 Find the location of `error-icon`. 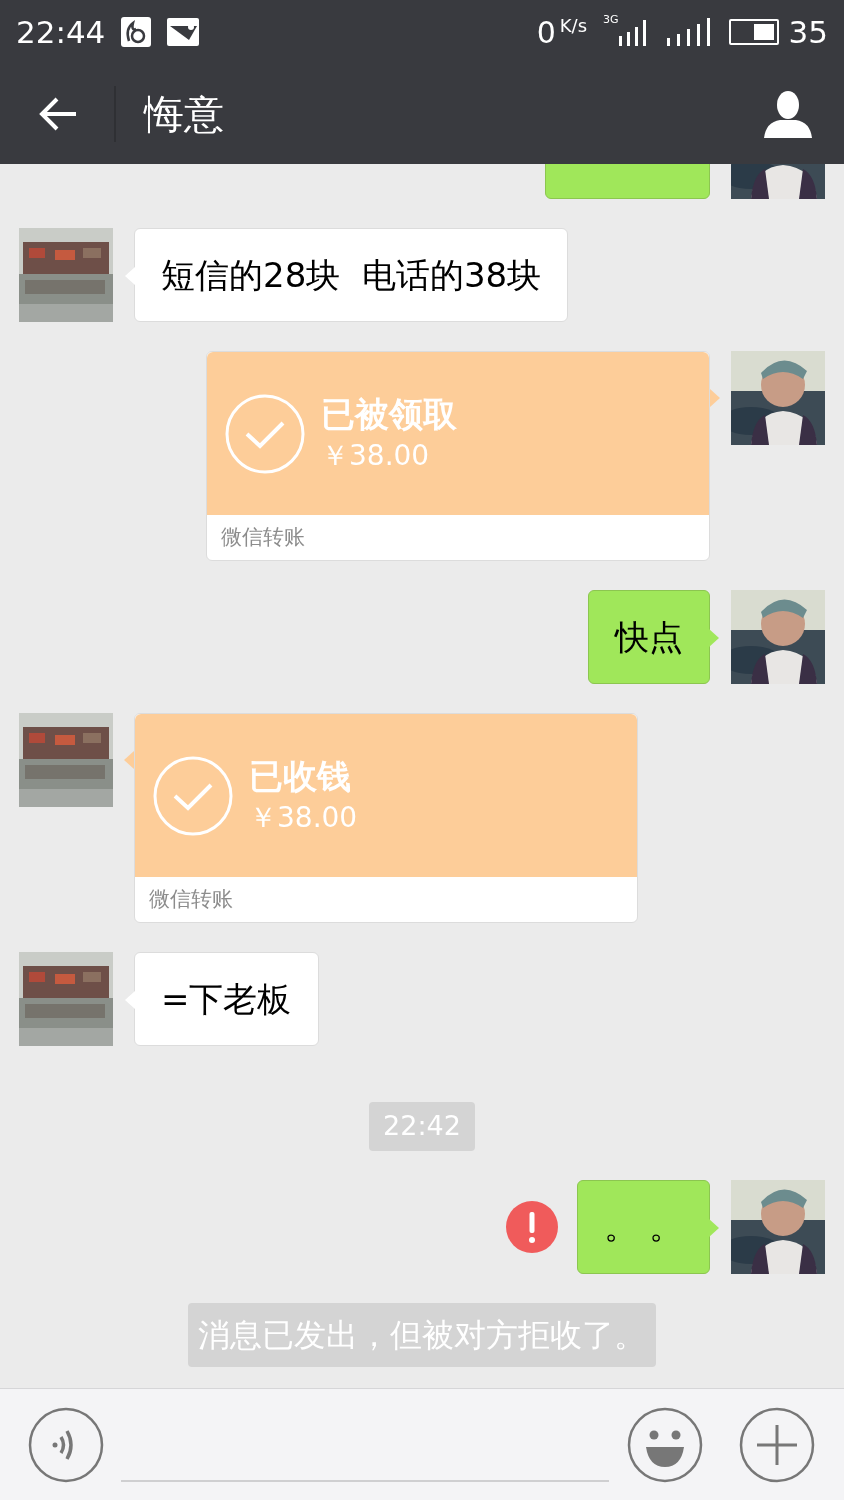

error-icon is located at coordinates (532, 1226).